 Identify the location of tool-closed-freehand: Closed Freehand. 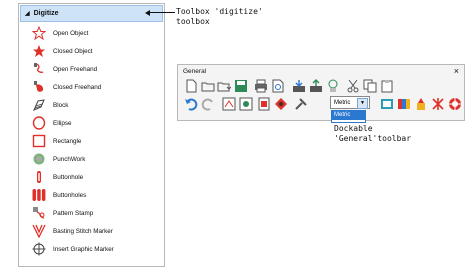
(91, 87).